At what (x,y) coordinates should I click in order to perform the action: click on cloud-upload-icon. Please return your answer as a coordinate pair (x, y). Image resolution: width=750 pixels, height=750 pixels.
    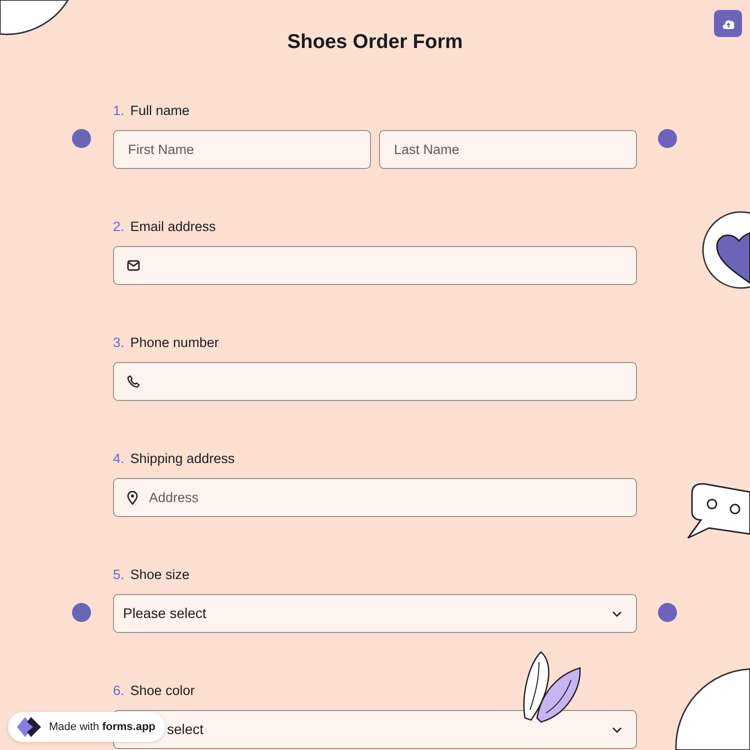
    Looking at the image, I should click on (728, 23).